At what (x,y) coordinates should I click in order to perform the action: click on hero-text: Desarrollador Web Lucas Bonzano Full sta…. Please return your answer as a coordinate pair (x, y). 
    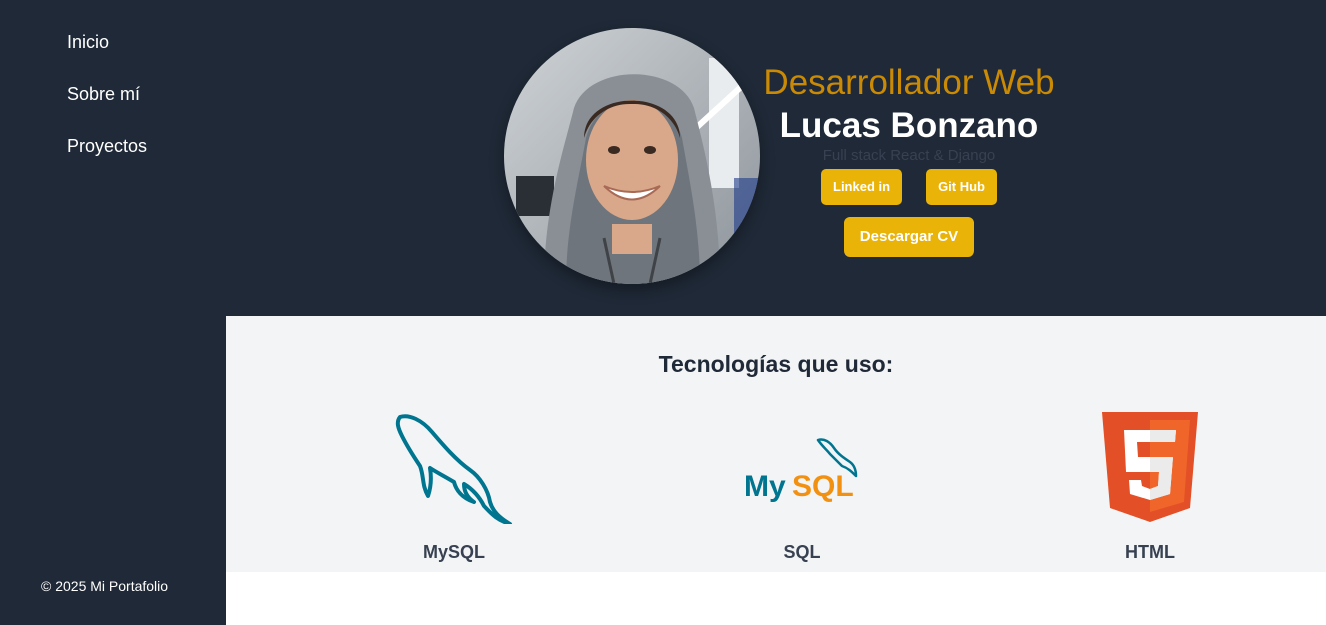
    Looking at the image, I should click on (909, 158).